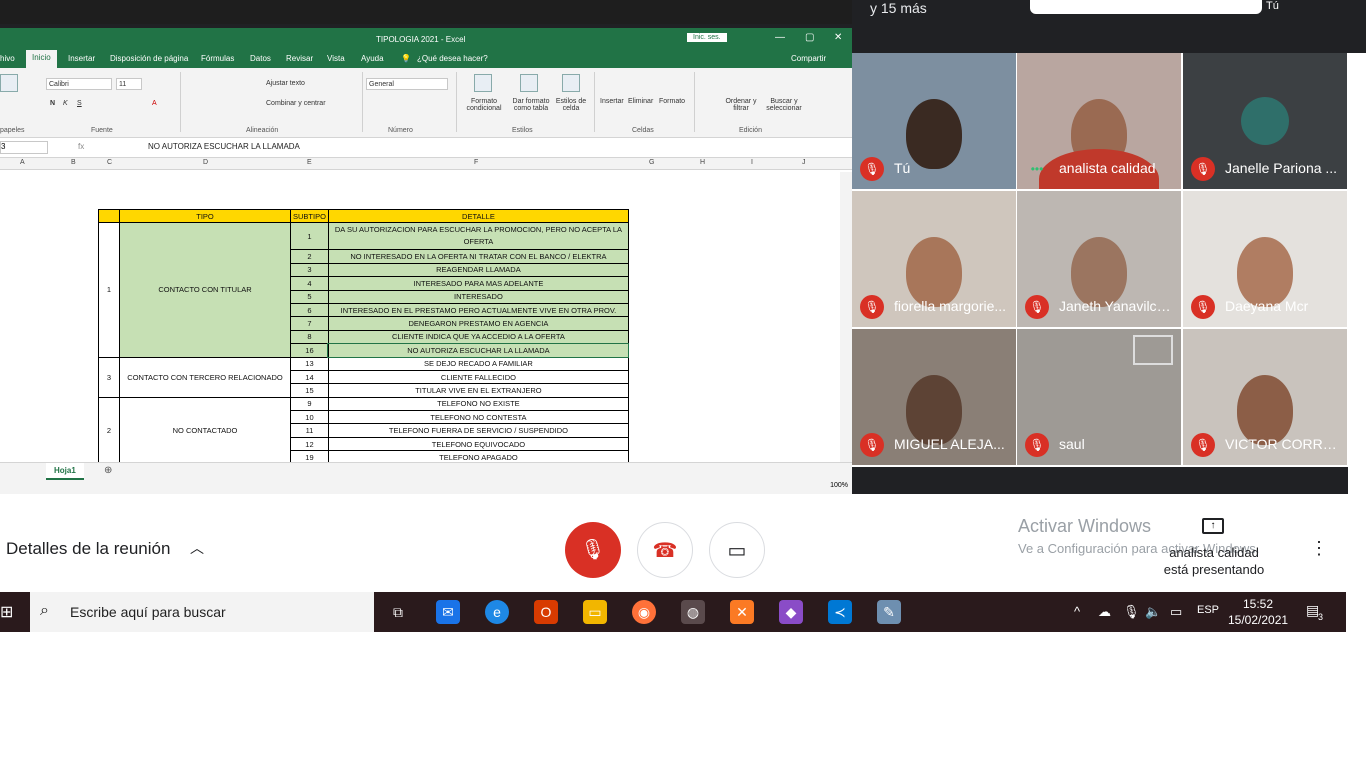  I want to click on vscode-icon: ≺, so click(840, 612).